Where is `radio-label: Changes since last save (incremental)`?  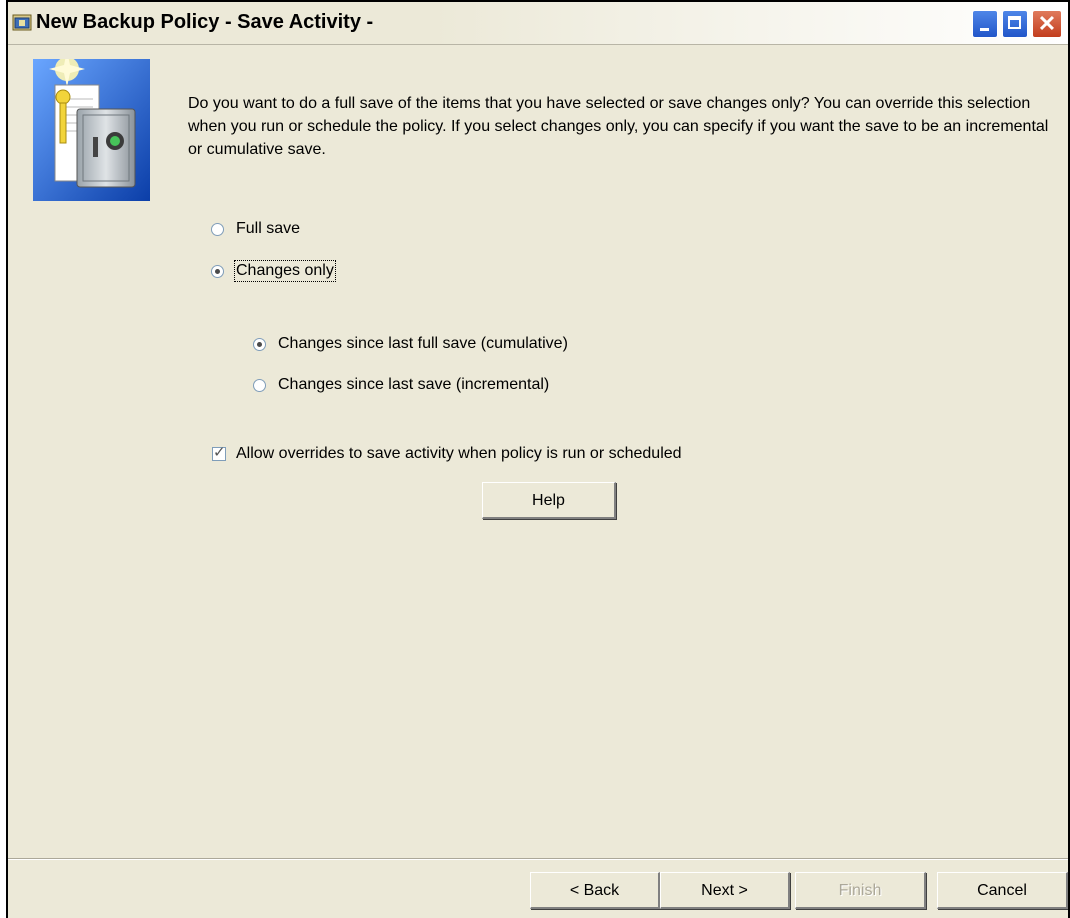
radio-label: Changes since last save (incremental) is located at coordinates (414, 384).